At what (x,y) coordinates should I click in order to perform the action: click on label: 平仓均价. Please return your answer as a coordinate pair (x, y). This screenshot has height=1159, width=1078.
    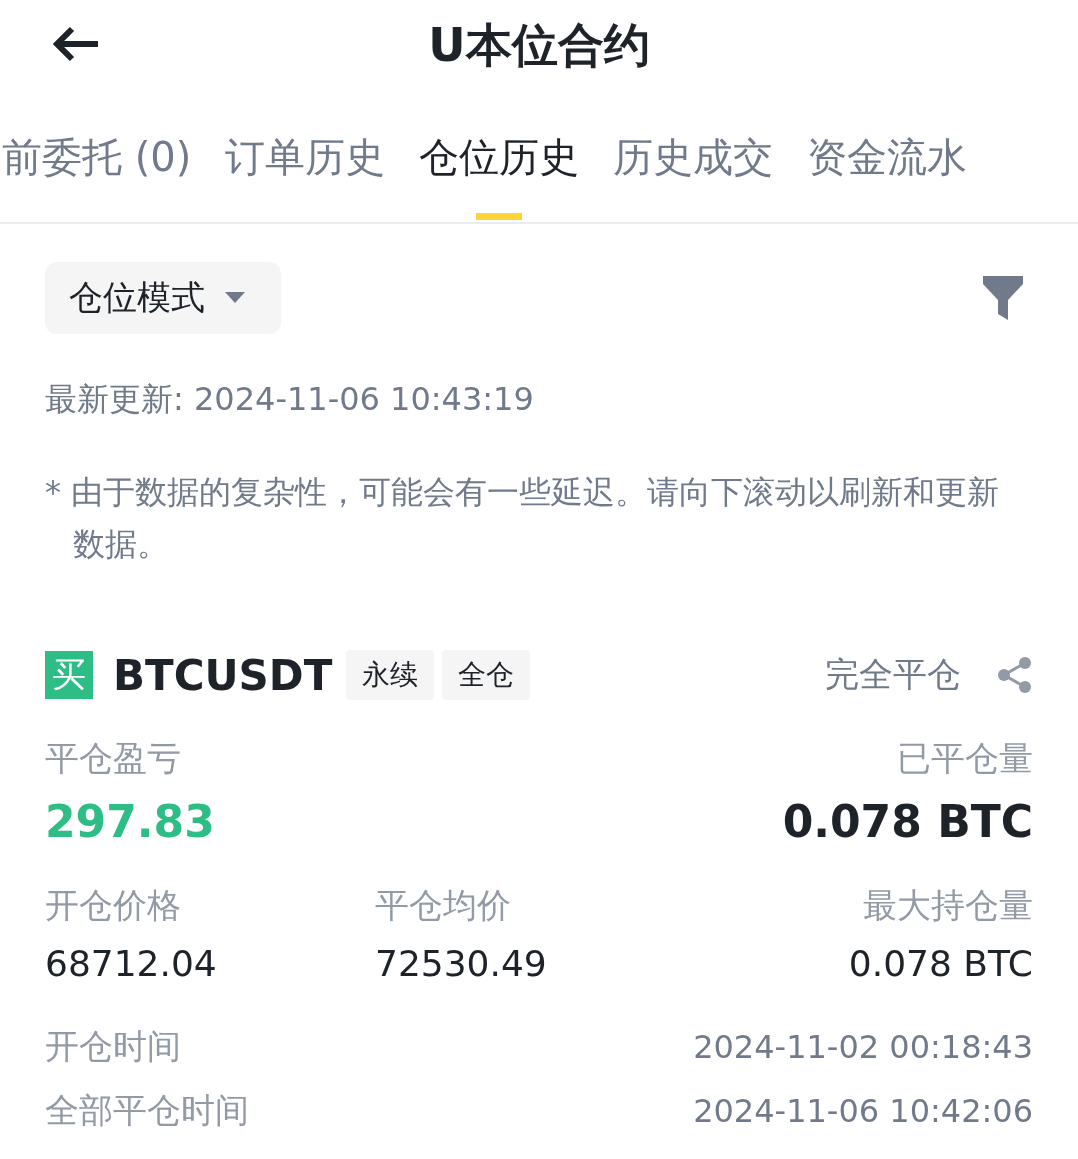
    Looking at the image, I should click on (443, 905).